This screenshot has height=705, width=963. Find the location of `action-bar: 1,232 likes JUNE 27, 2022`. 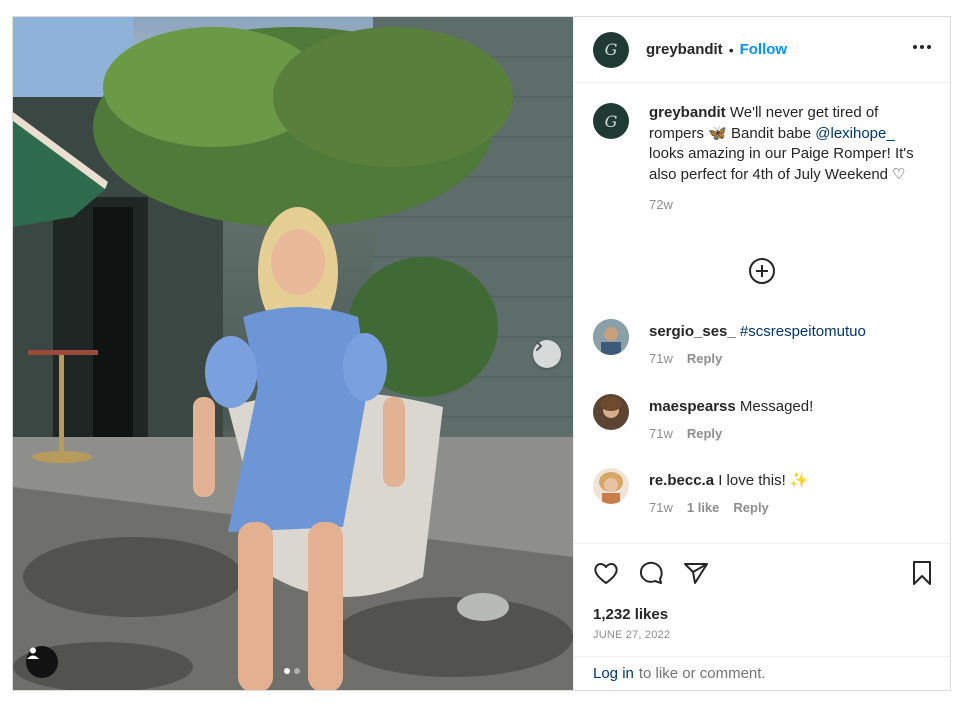

action-bar: 1,232 likes JUNE 27, 2022 is located at coordinates (762, 599).